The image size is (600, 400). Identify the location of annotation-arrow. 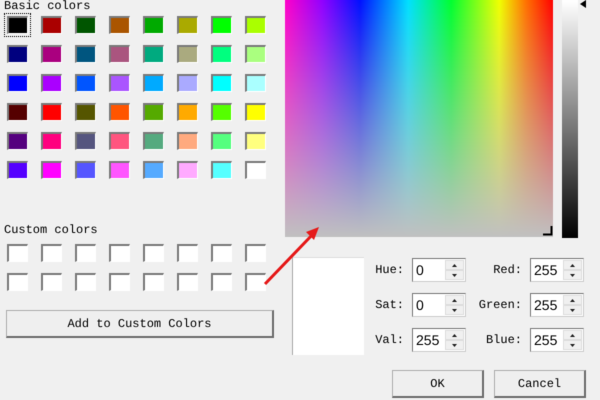
(292, 256).